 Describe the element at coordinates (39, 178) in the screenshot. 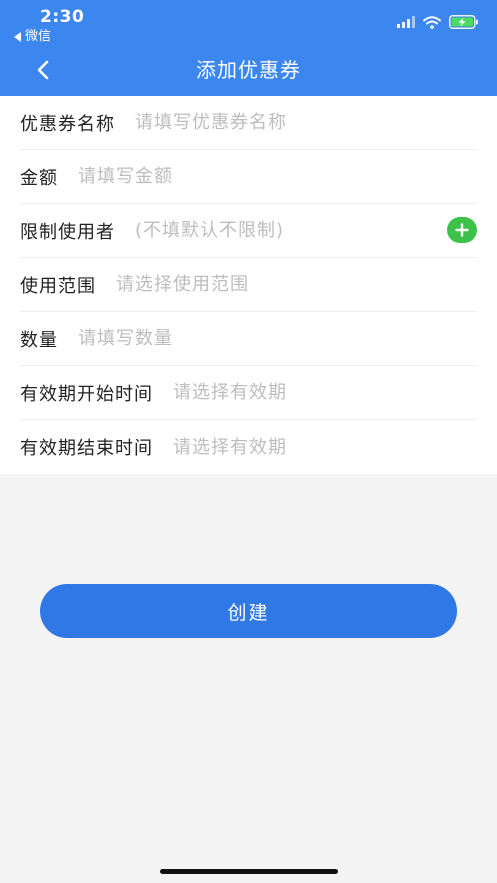

I see `amount-label: 金额` at that location.